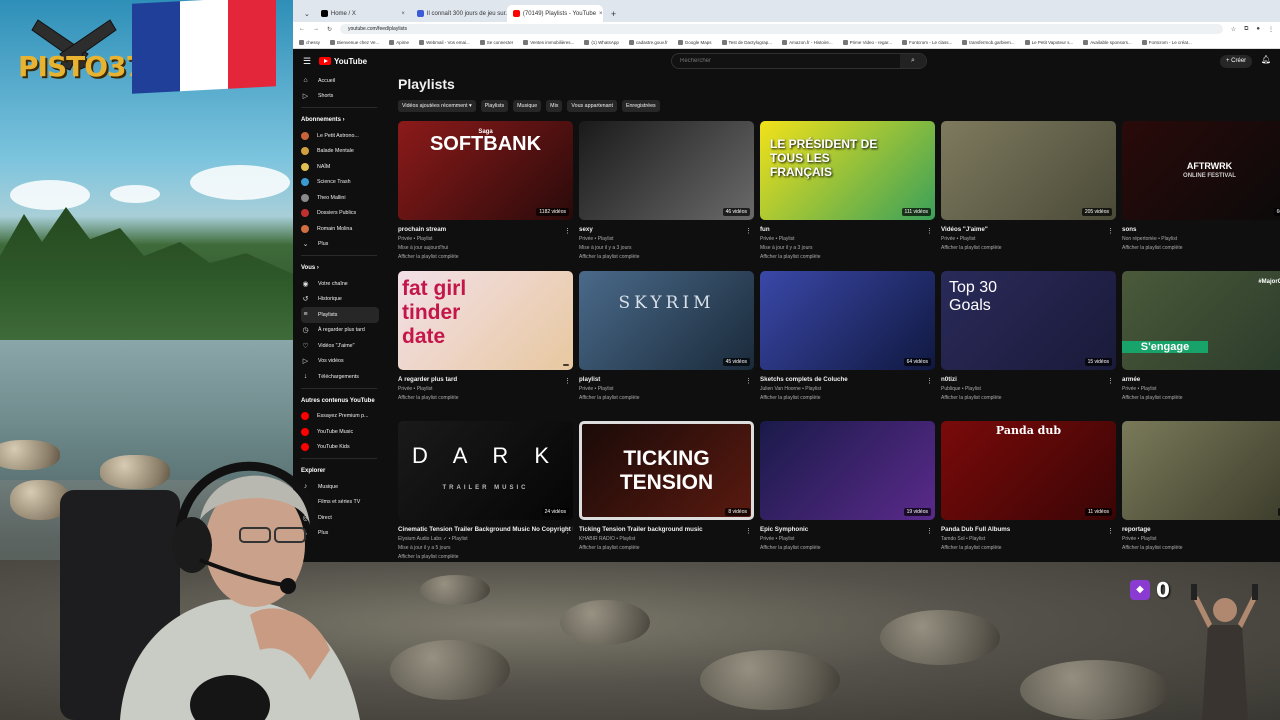  Describe the element at coordinates (342, 331) in the screenshot. I see `sidebar-item: ◷ À regarder plus tard` at that location.